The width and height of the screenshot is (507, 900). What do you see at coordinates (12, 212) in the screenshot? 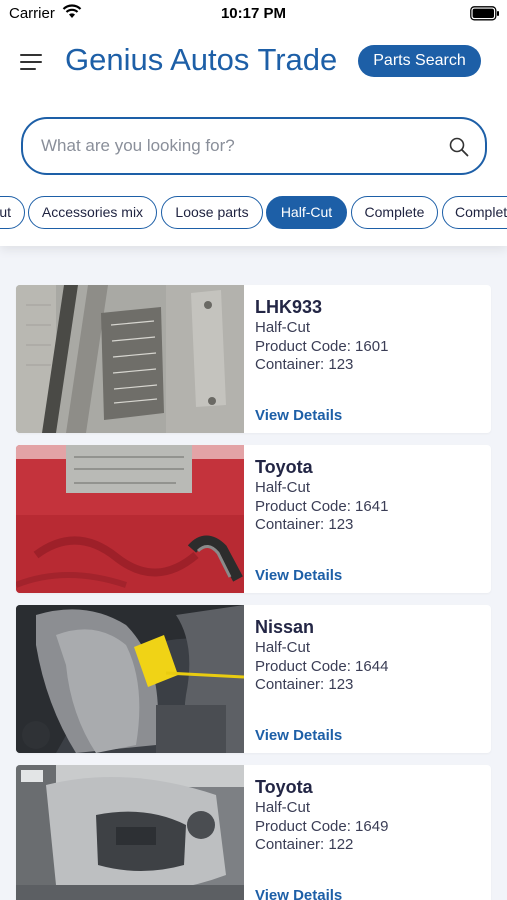
I see `filter-chip: ut` at bounding box center [12, 212].